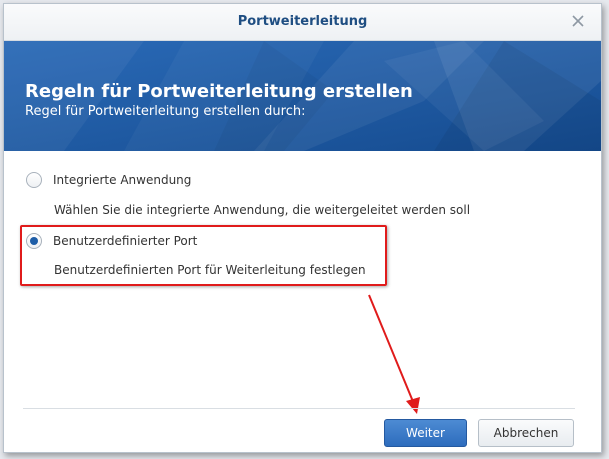 The image size is (609, 459). Describe the element at coordinates (578, 21) in the screenshot. I see `close-icon` at that location.